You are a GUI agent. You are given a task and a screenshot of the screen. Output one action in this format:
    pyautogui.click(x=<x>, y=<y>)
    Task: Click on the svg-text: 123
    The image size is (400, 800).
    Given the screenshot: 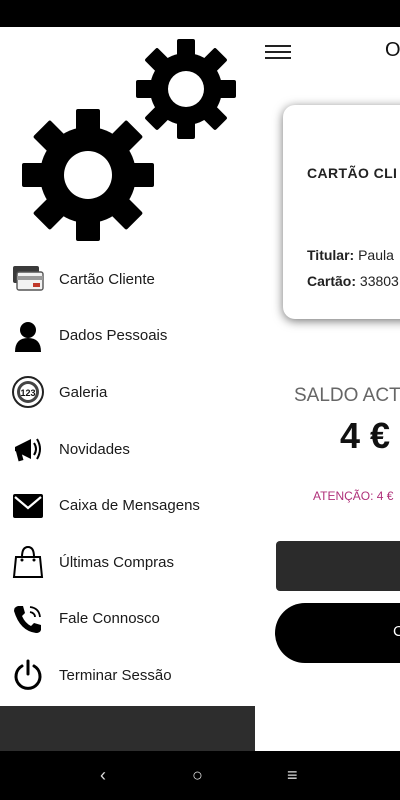 What is the action you would take?
    pyautogui.click(x=27, y=393)
    